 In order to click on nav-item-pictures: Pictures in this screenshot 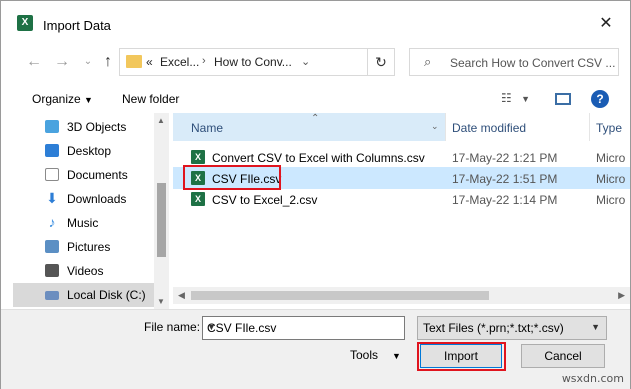, I will do `click(84, 247)`.